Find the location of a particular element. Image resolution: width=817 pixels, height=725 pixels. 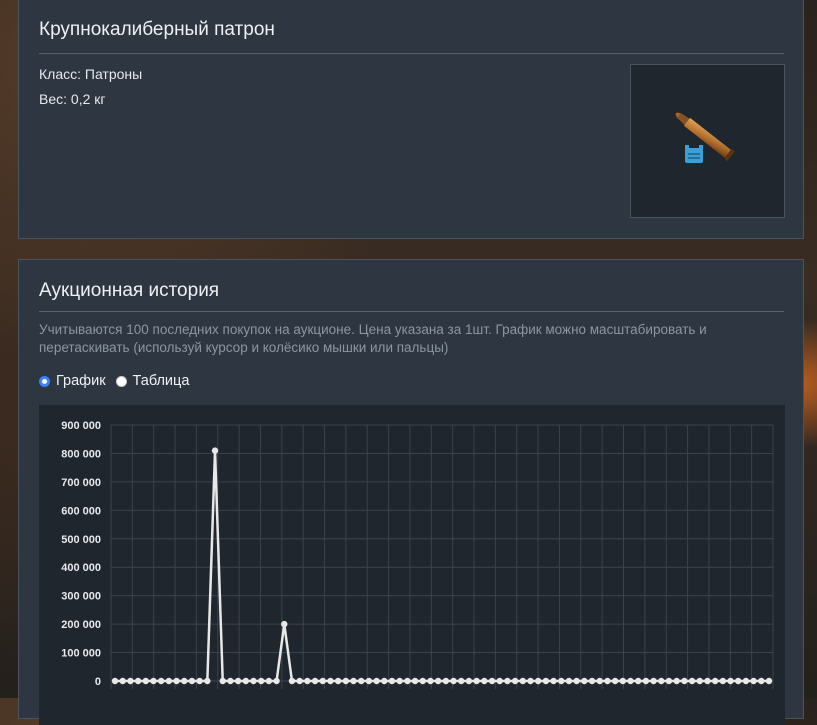

radio-table-label: Таблица is located at coordinates (161, 381).